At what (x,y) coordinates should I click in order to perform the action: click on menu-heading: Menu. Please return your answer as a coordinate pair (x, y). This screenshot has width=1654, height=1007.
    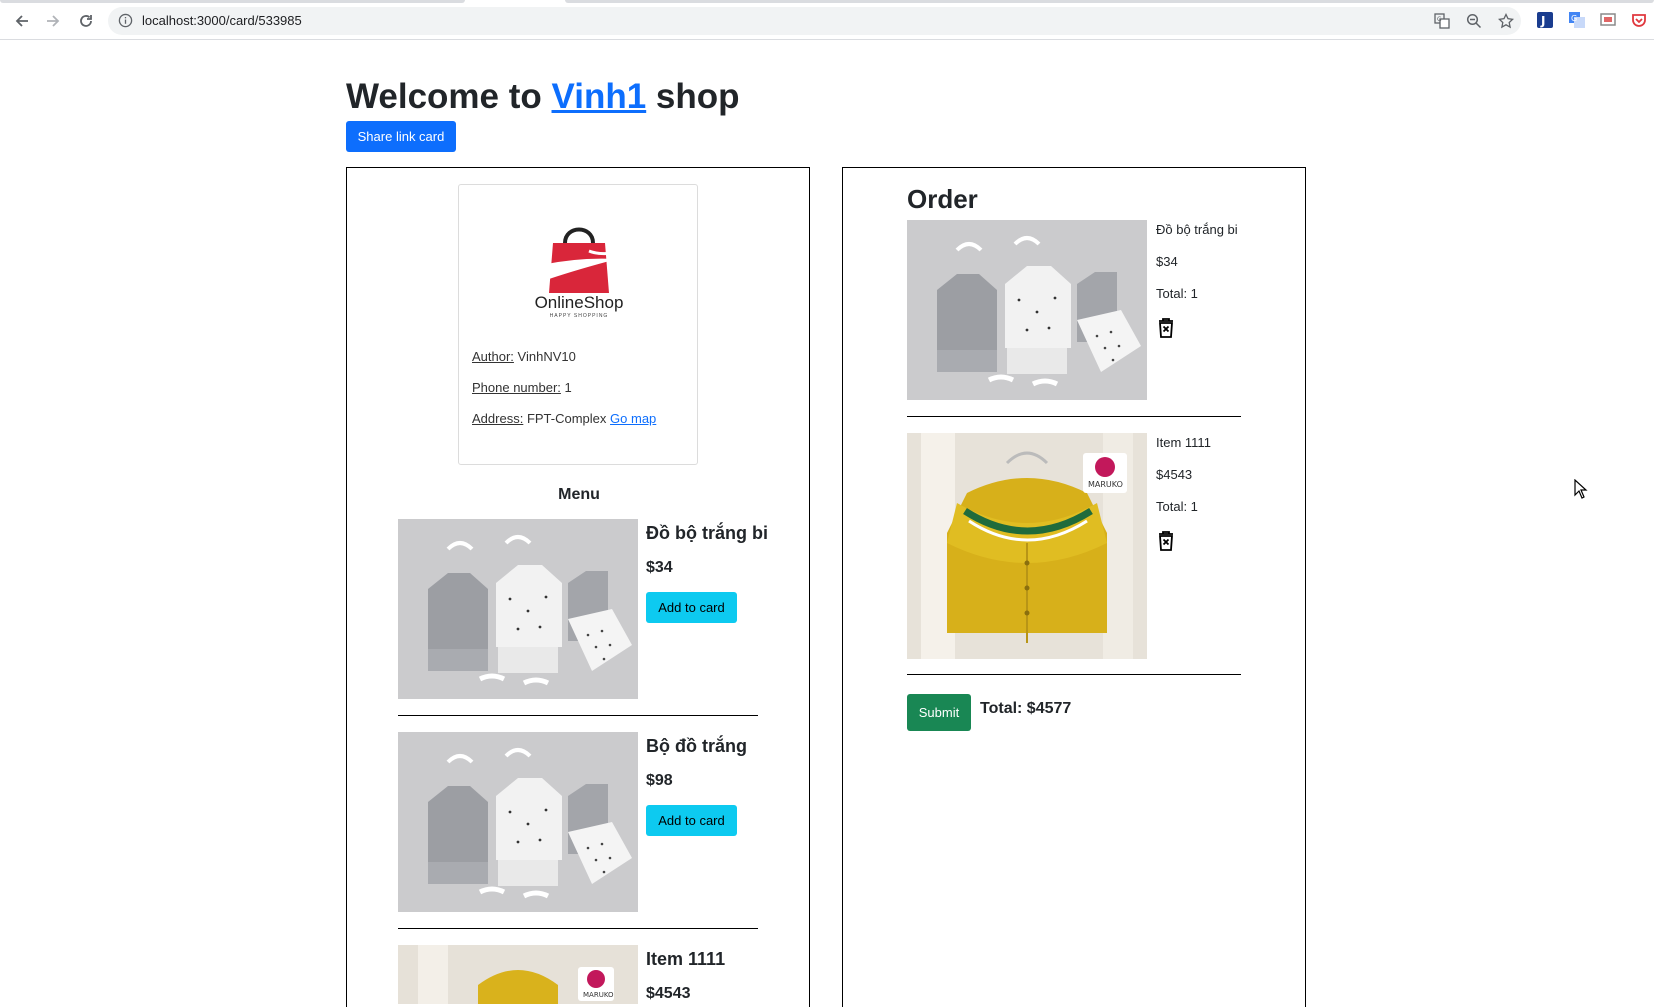
    Looking at the image, I should click on (579, 494).